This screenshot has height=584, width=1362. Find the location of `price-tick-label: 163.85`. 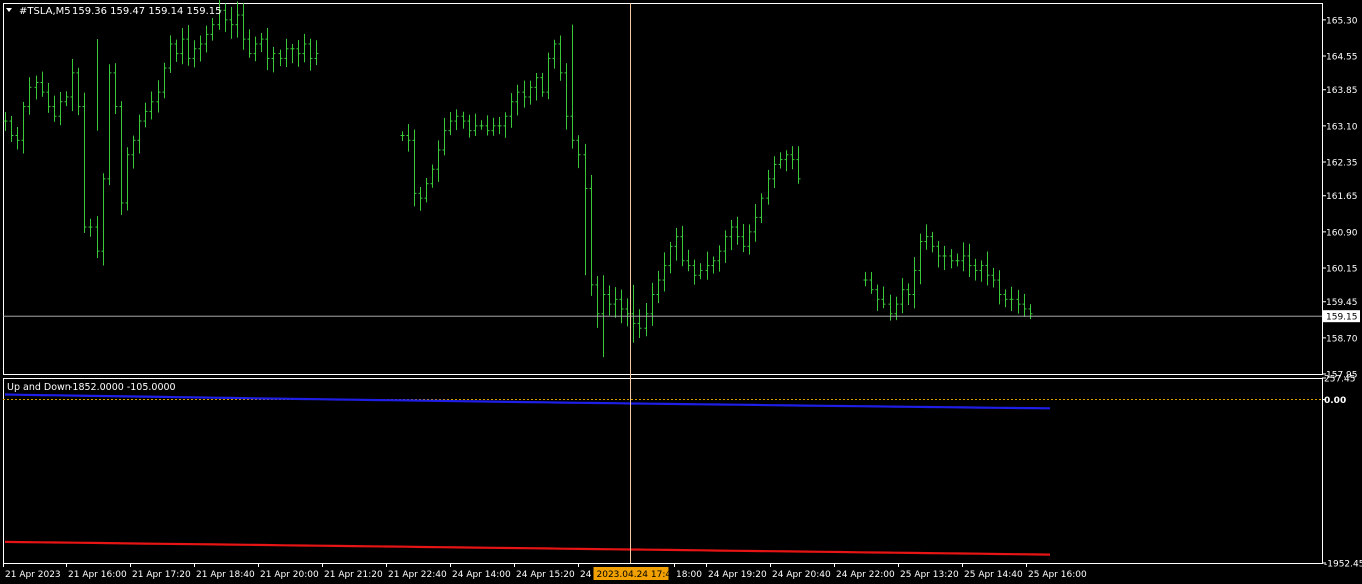

price-tick-label: 163.85 is located at coordinates (1342, 91).